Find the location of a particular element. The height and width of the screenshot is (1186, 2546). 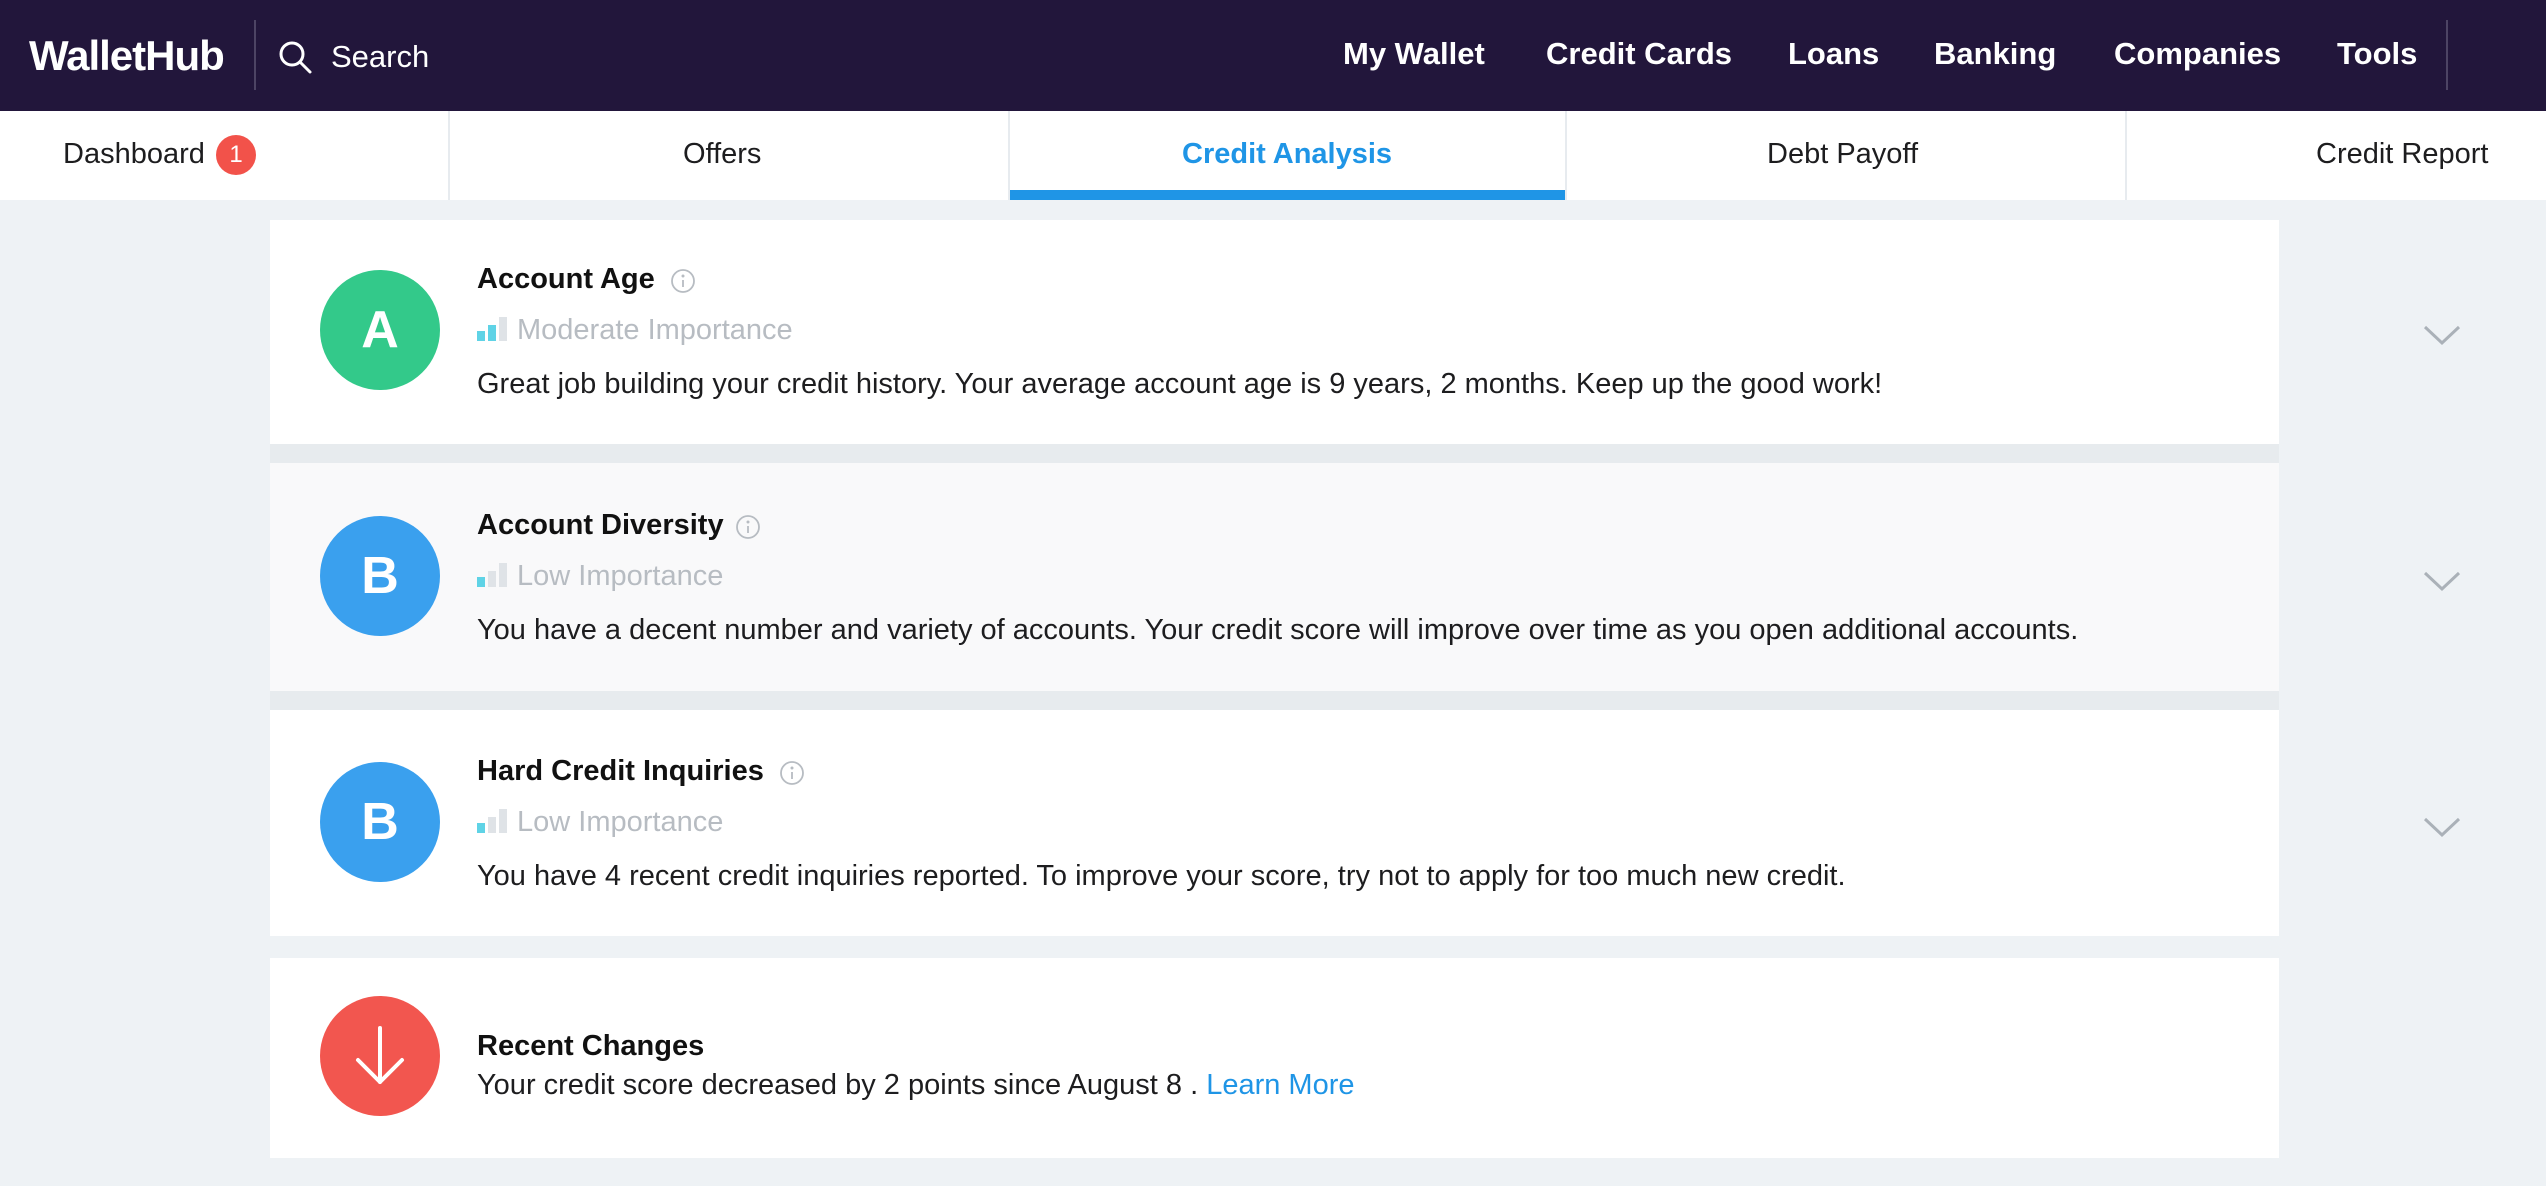

tab-credit-analysis: Credit Analysis is located at coordinates (1288, 155).